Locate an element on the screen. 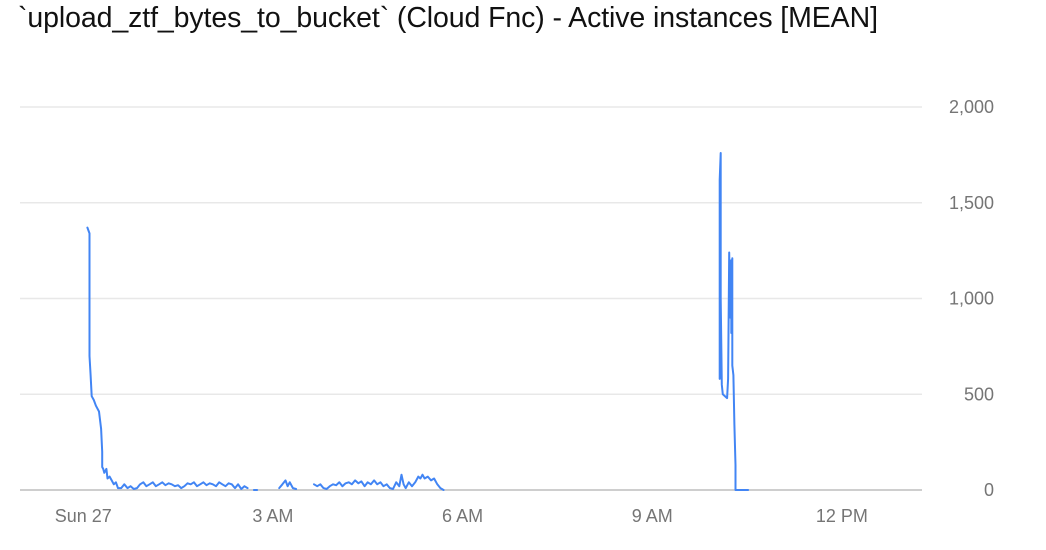 The height and width of the screenshot is (550, 1046). x-tick-label: 12 PM is located at coordinates (842, 516).